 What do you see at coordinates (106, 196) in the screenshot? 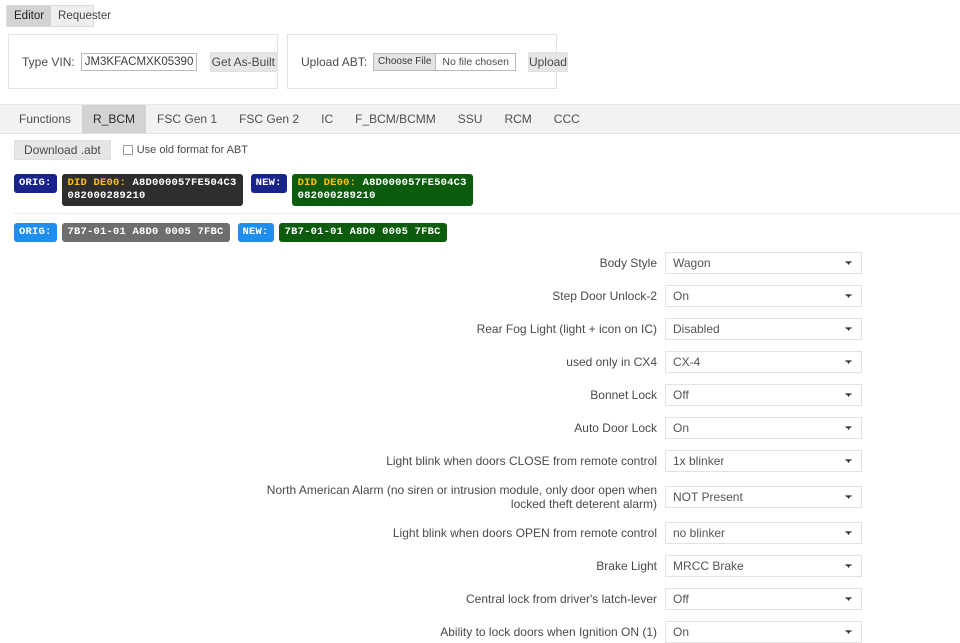
I see `orig-hex-line2: 082000289210` at bounding box center [106, 196].